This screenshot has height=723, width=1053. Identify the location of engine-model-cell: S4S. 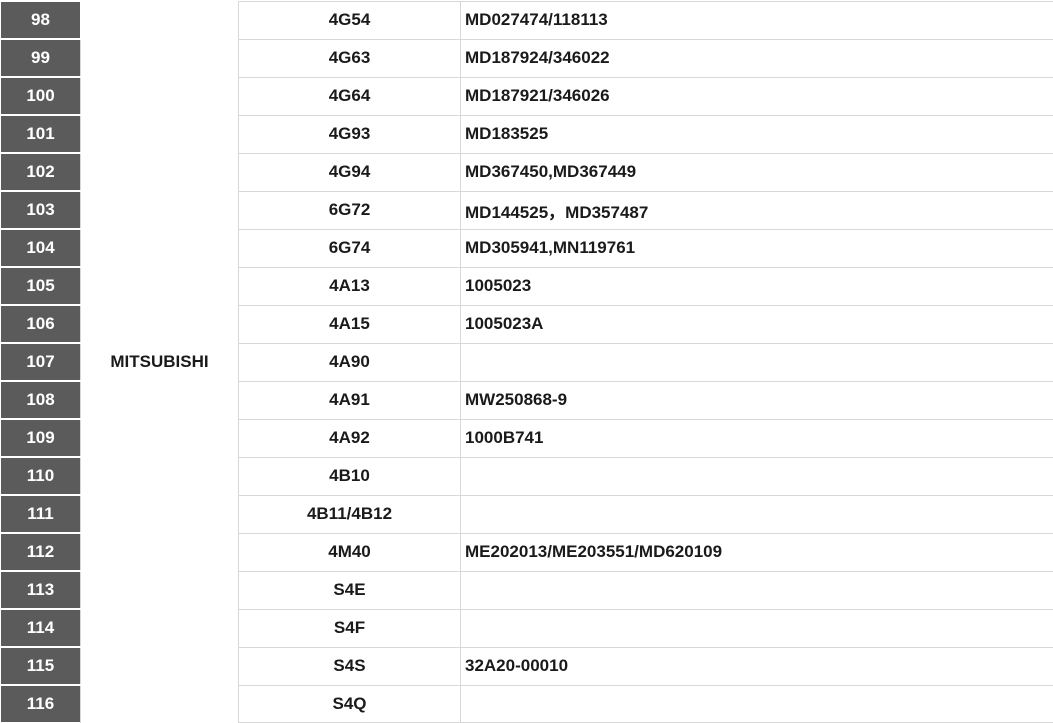
(350, 666).